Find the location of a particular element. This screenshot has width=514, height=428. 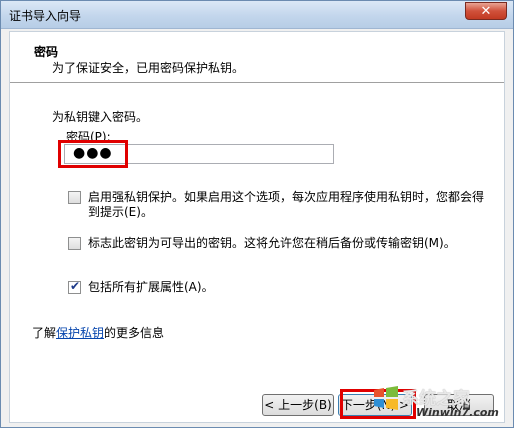

page-title: 密码 is located at coordinates (46, 52).